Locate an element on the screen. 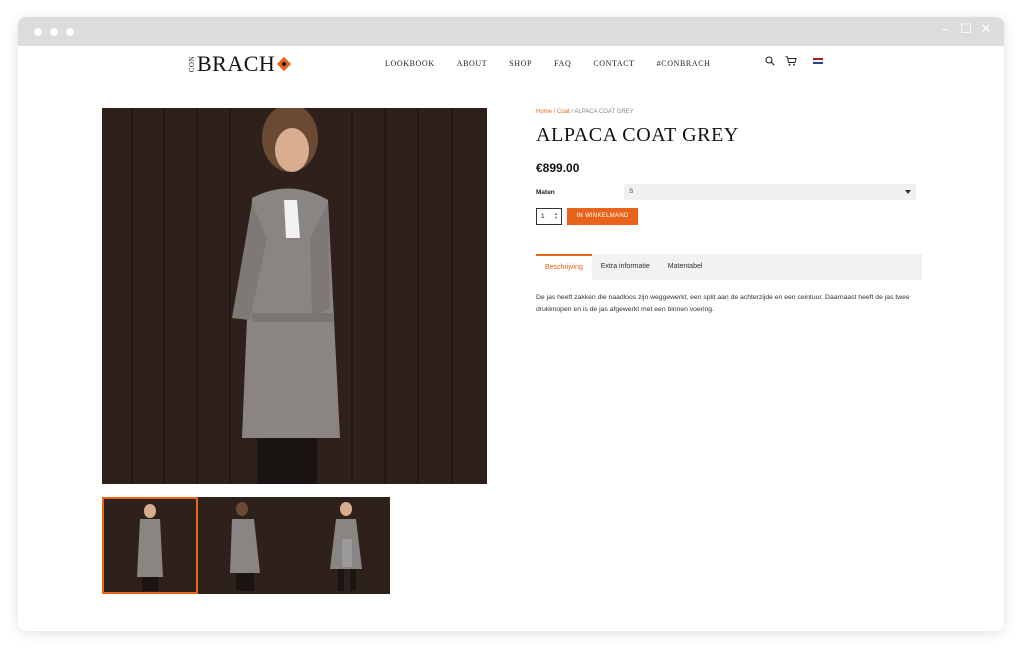 The image size is (1024, 648). stepper-arrows-icon: ▲ ▼ is located at coordinates (556, 216).